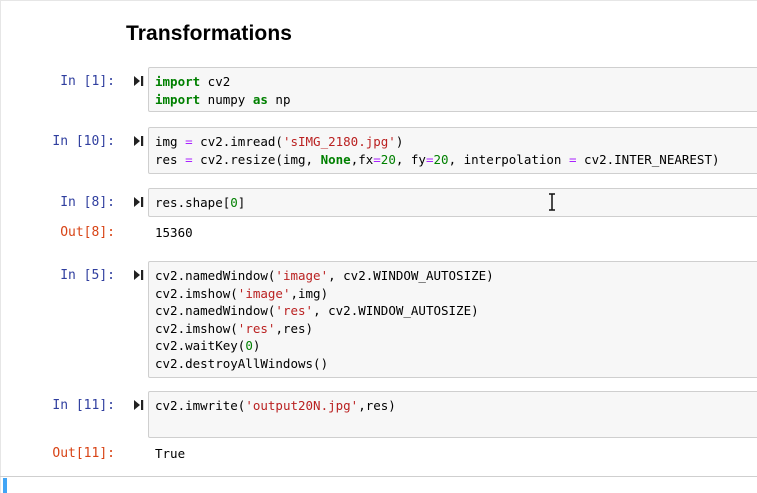  Describe the element at coordinates (200, 345) in the screenshot. I see `code-token: cv2.waitKey(` at that location.